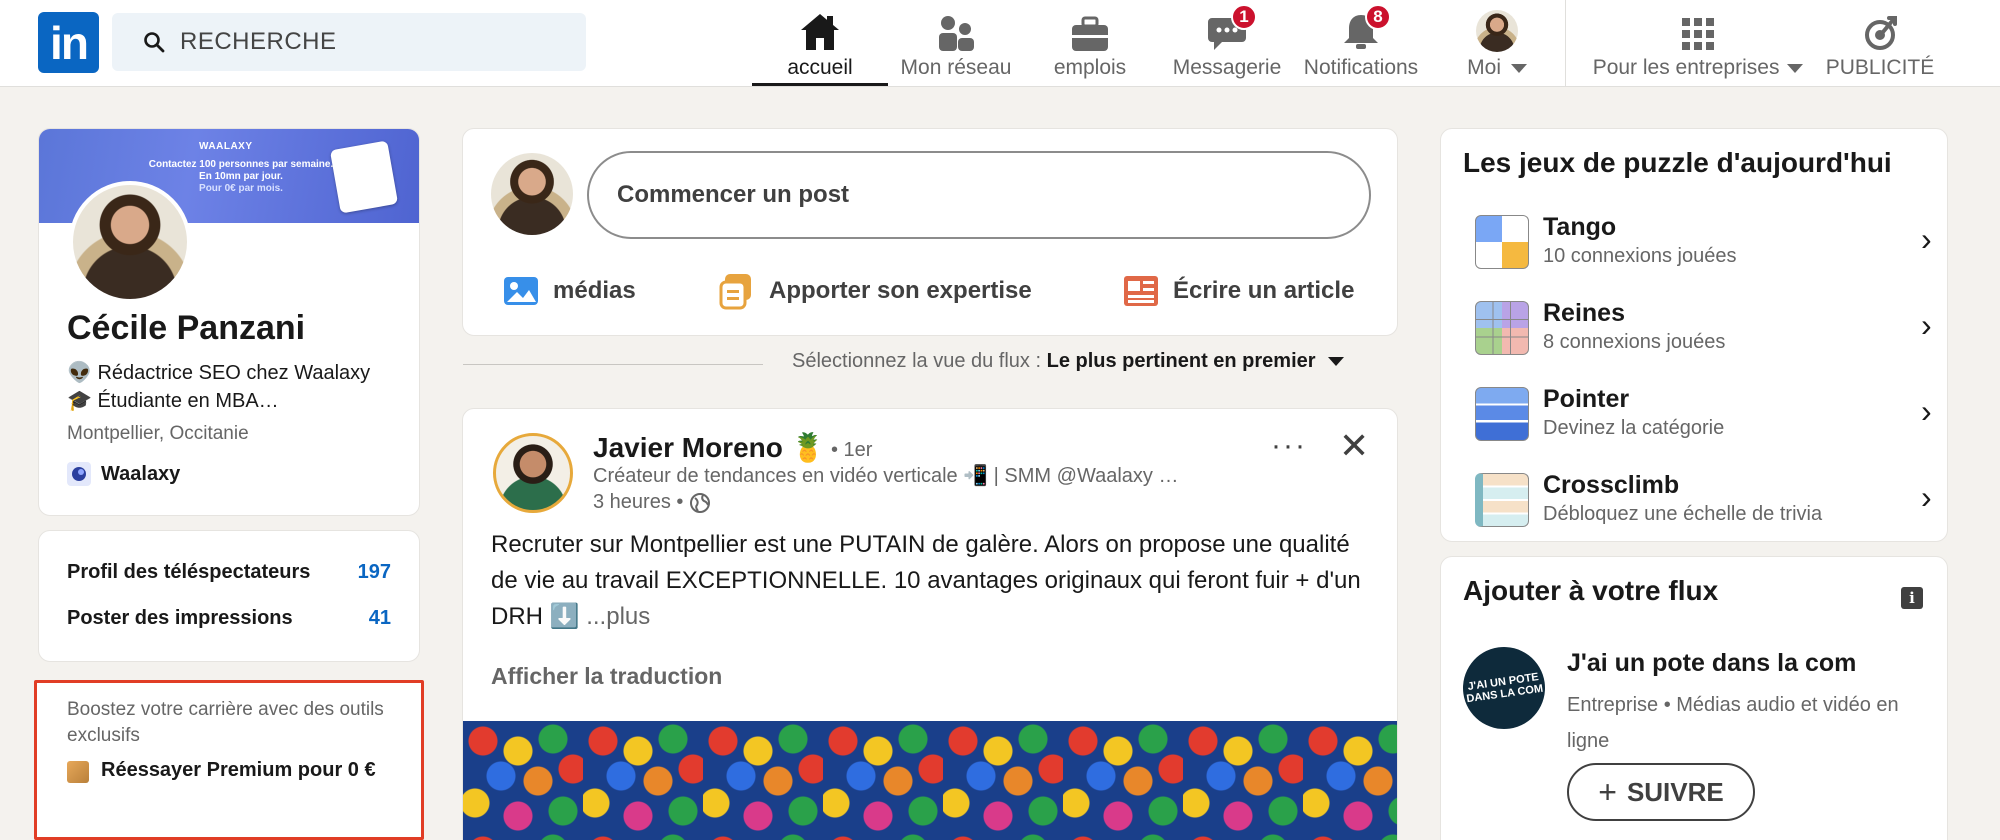  What do you see at coordinates (1181, 361) in the screenshot?
I see `feed-sort-value: Le plus pertinent en premier` at bounding box center [1181, 361].